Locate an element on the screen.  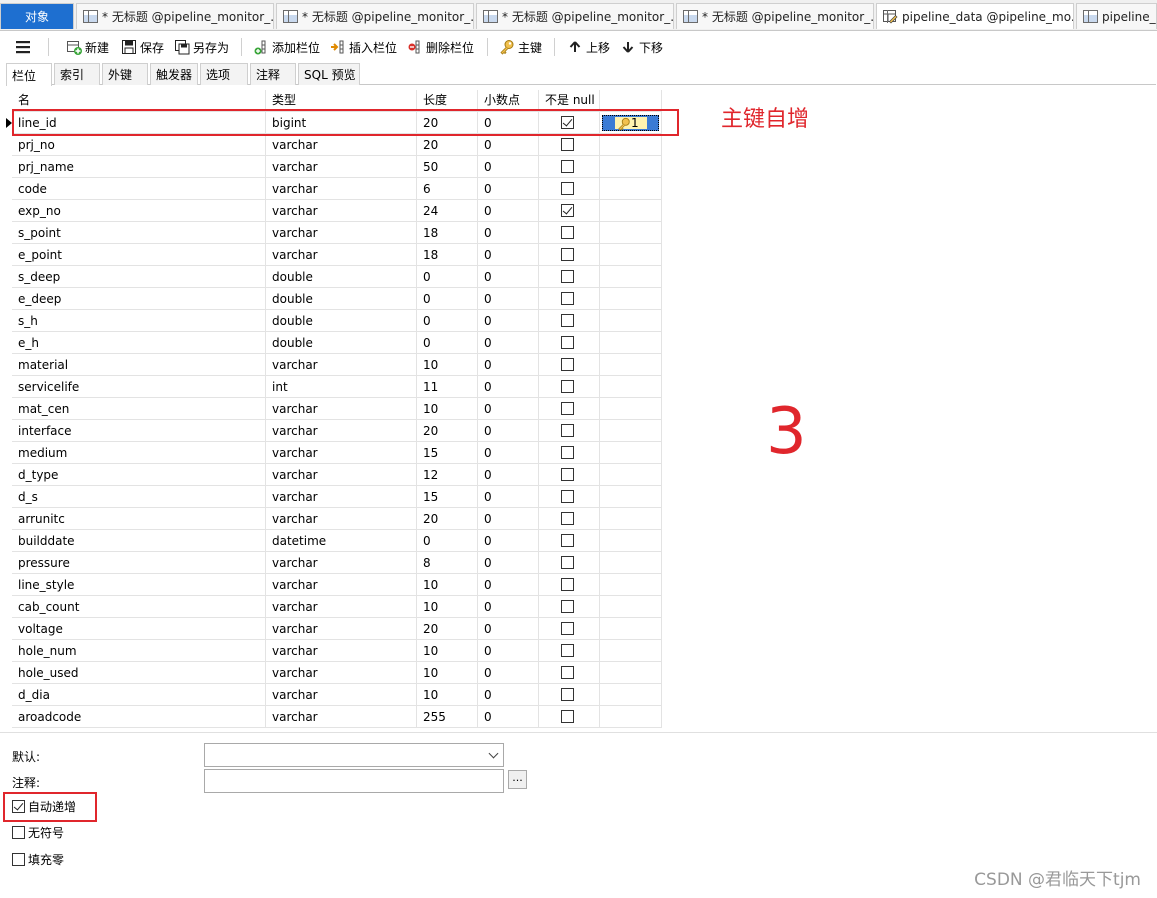
table-row: builddate datetime 0 0 is located at coordinates (334, 541).